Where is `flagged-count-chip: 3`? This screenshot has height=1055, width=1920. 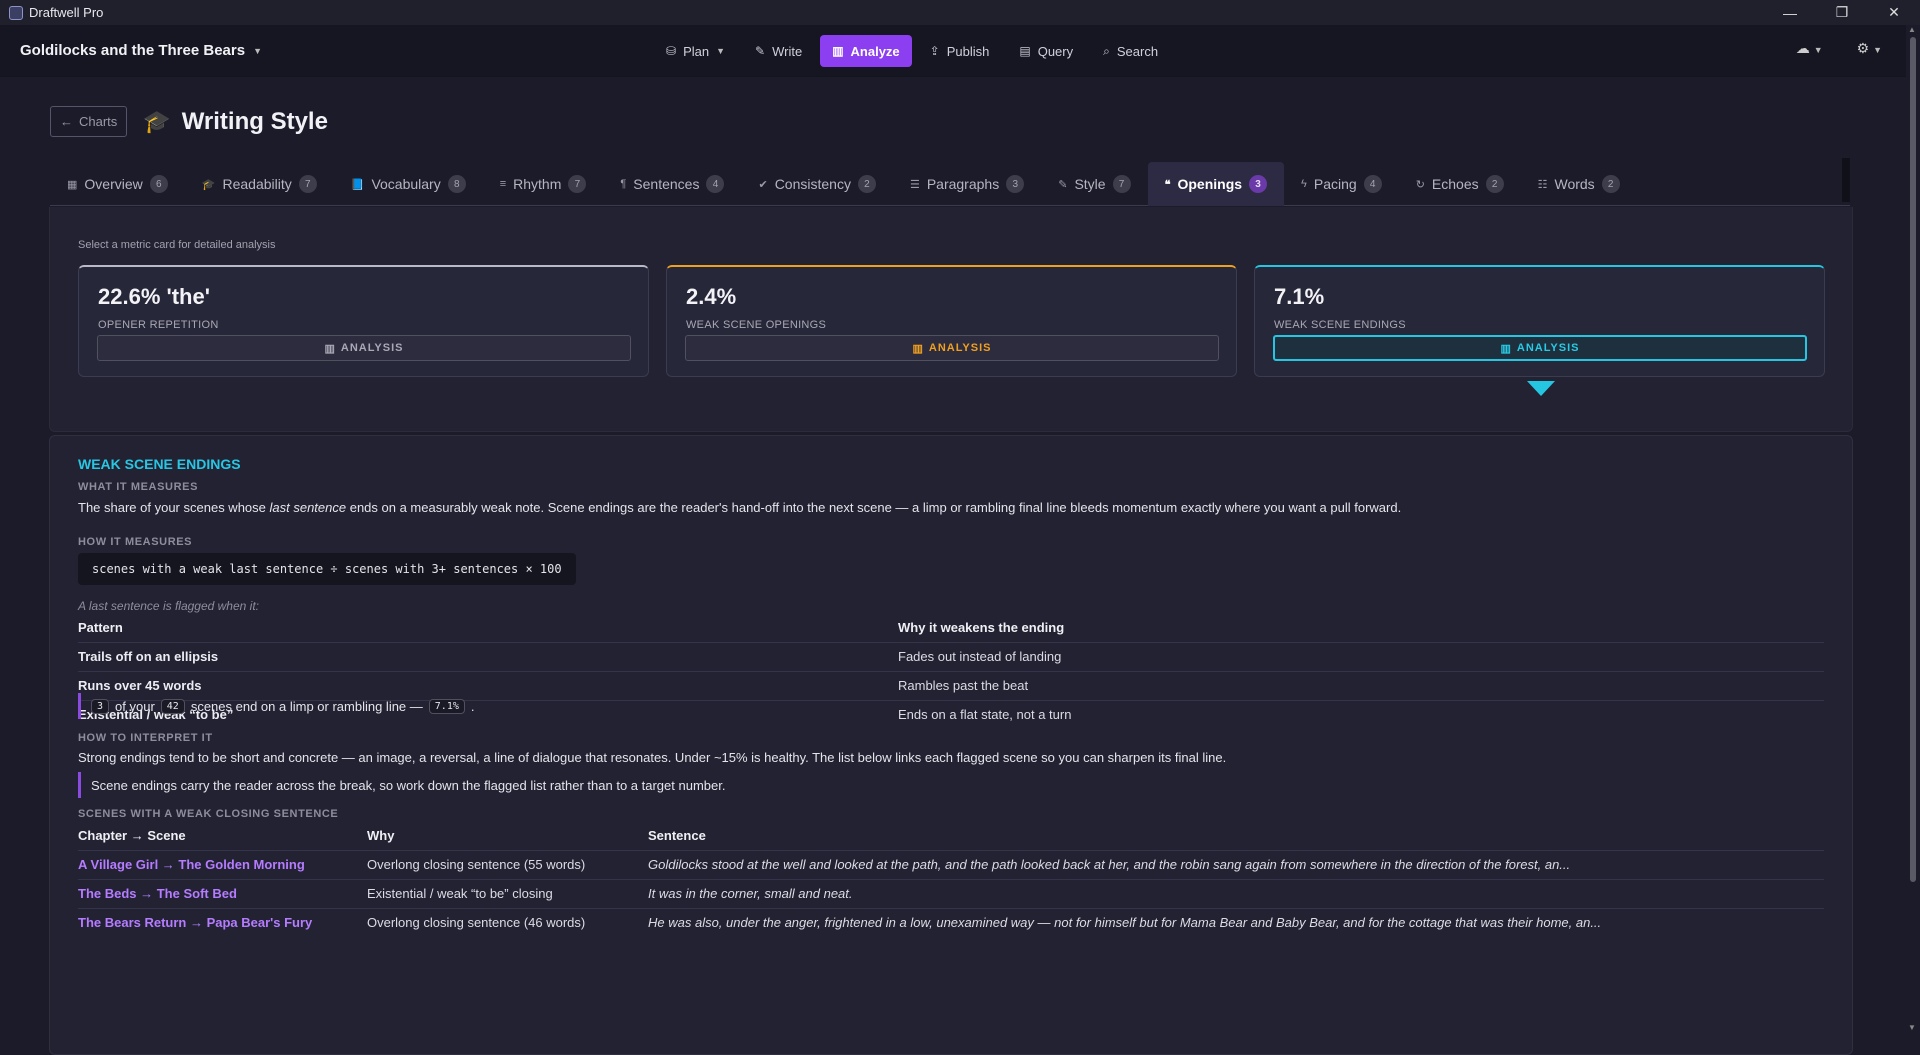 flagged-count-chip: 3 is located at coordinates (100, 706).